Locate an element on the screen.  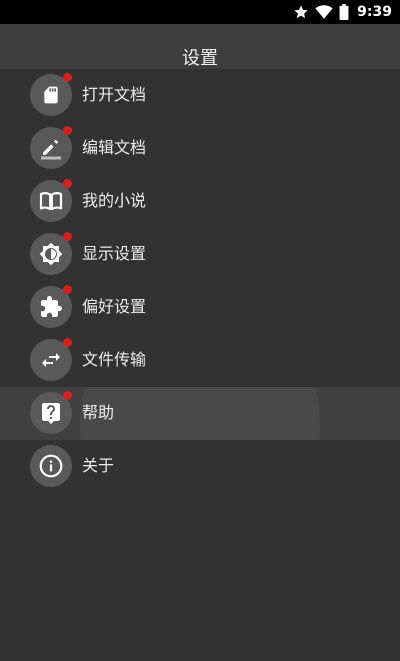
brightness-icon is located at coordinates (51, 254).